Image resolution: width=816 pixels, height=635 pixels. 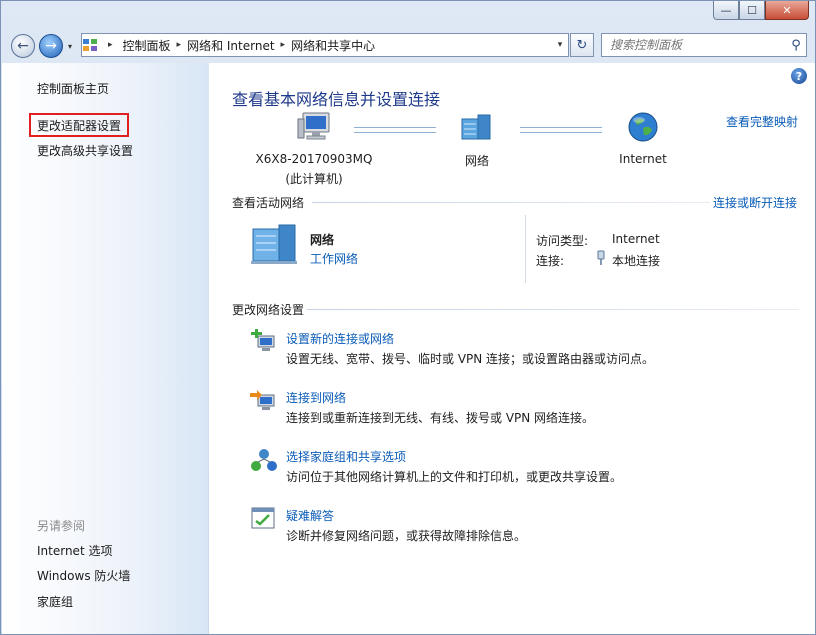 I want to click on sidebar-item-windows-firewall: Windows 防火墙, so click(x=83, y=575).